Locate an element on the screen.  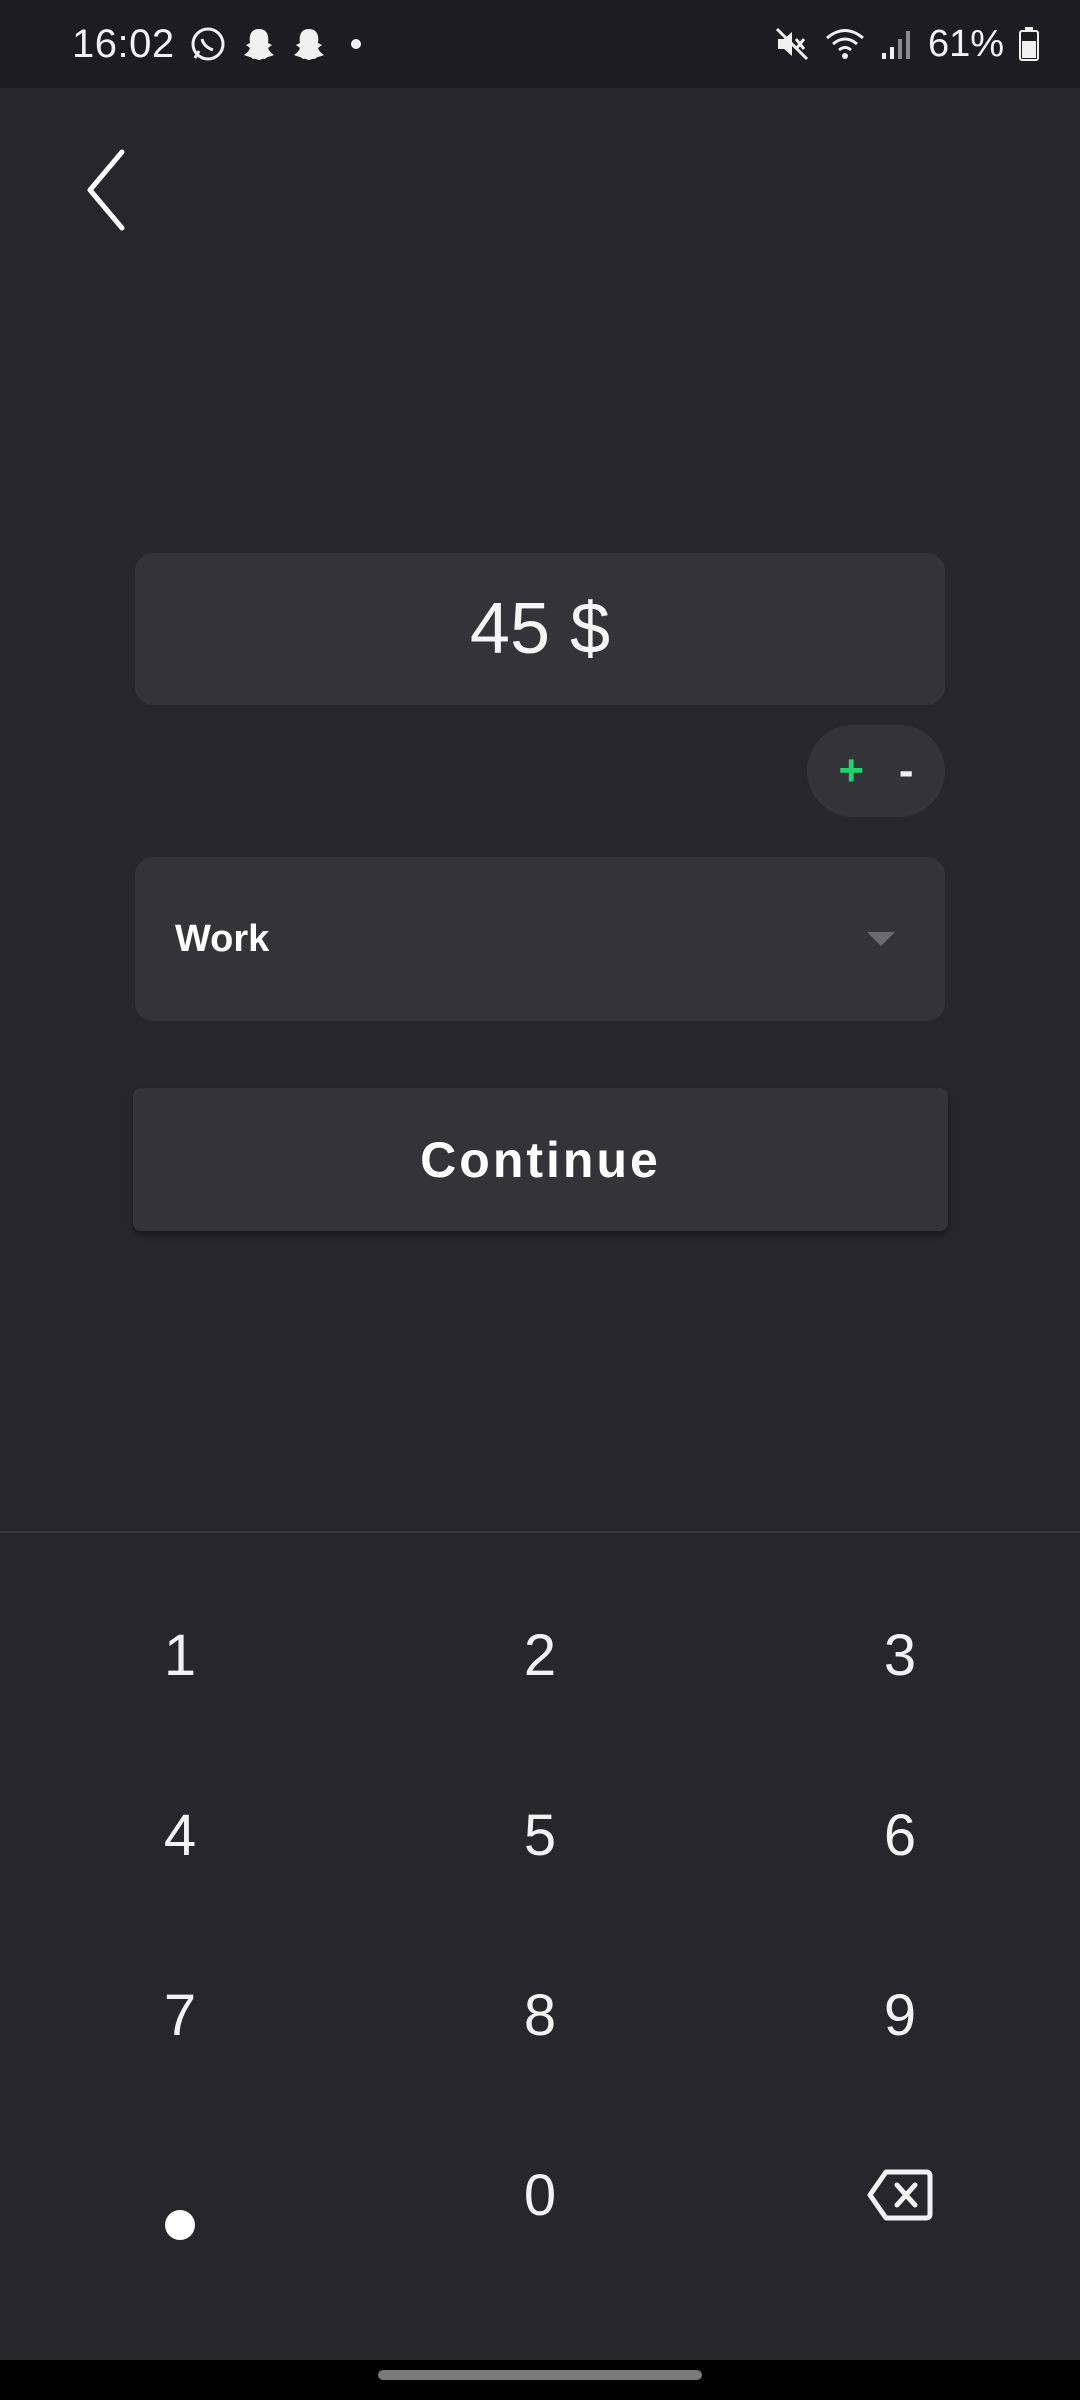
key-1: 1 is located at coordinates (180, 1655).